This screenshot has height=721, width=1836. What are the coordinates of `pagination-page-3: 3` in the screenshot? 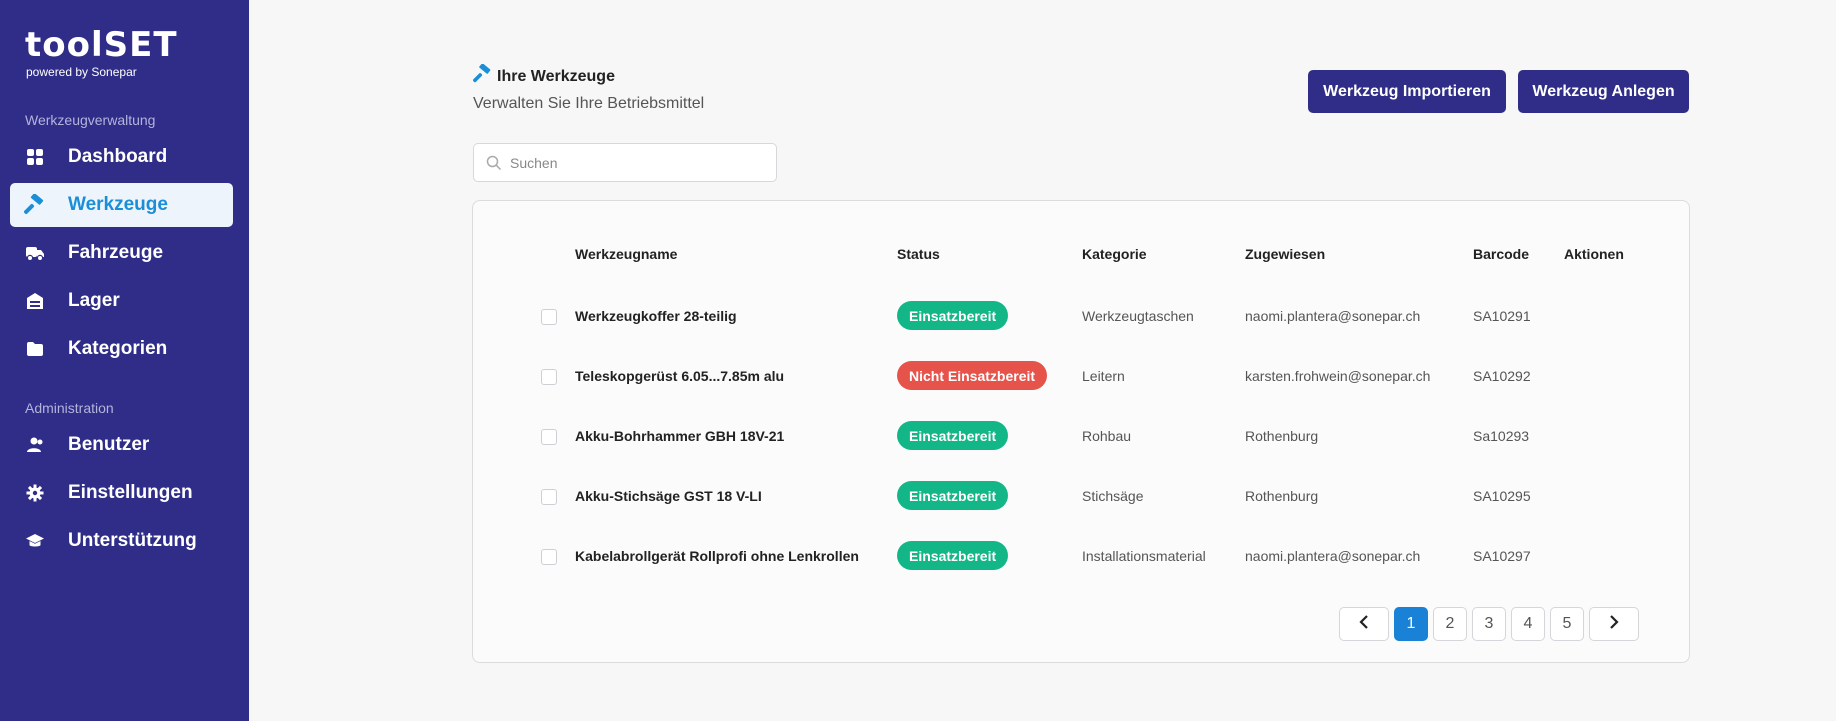 It's located at (1489, 624).